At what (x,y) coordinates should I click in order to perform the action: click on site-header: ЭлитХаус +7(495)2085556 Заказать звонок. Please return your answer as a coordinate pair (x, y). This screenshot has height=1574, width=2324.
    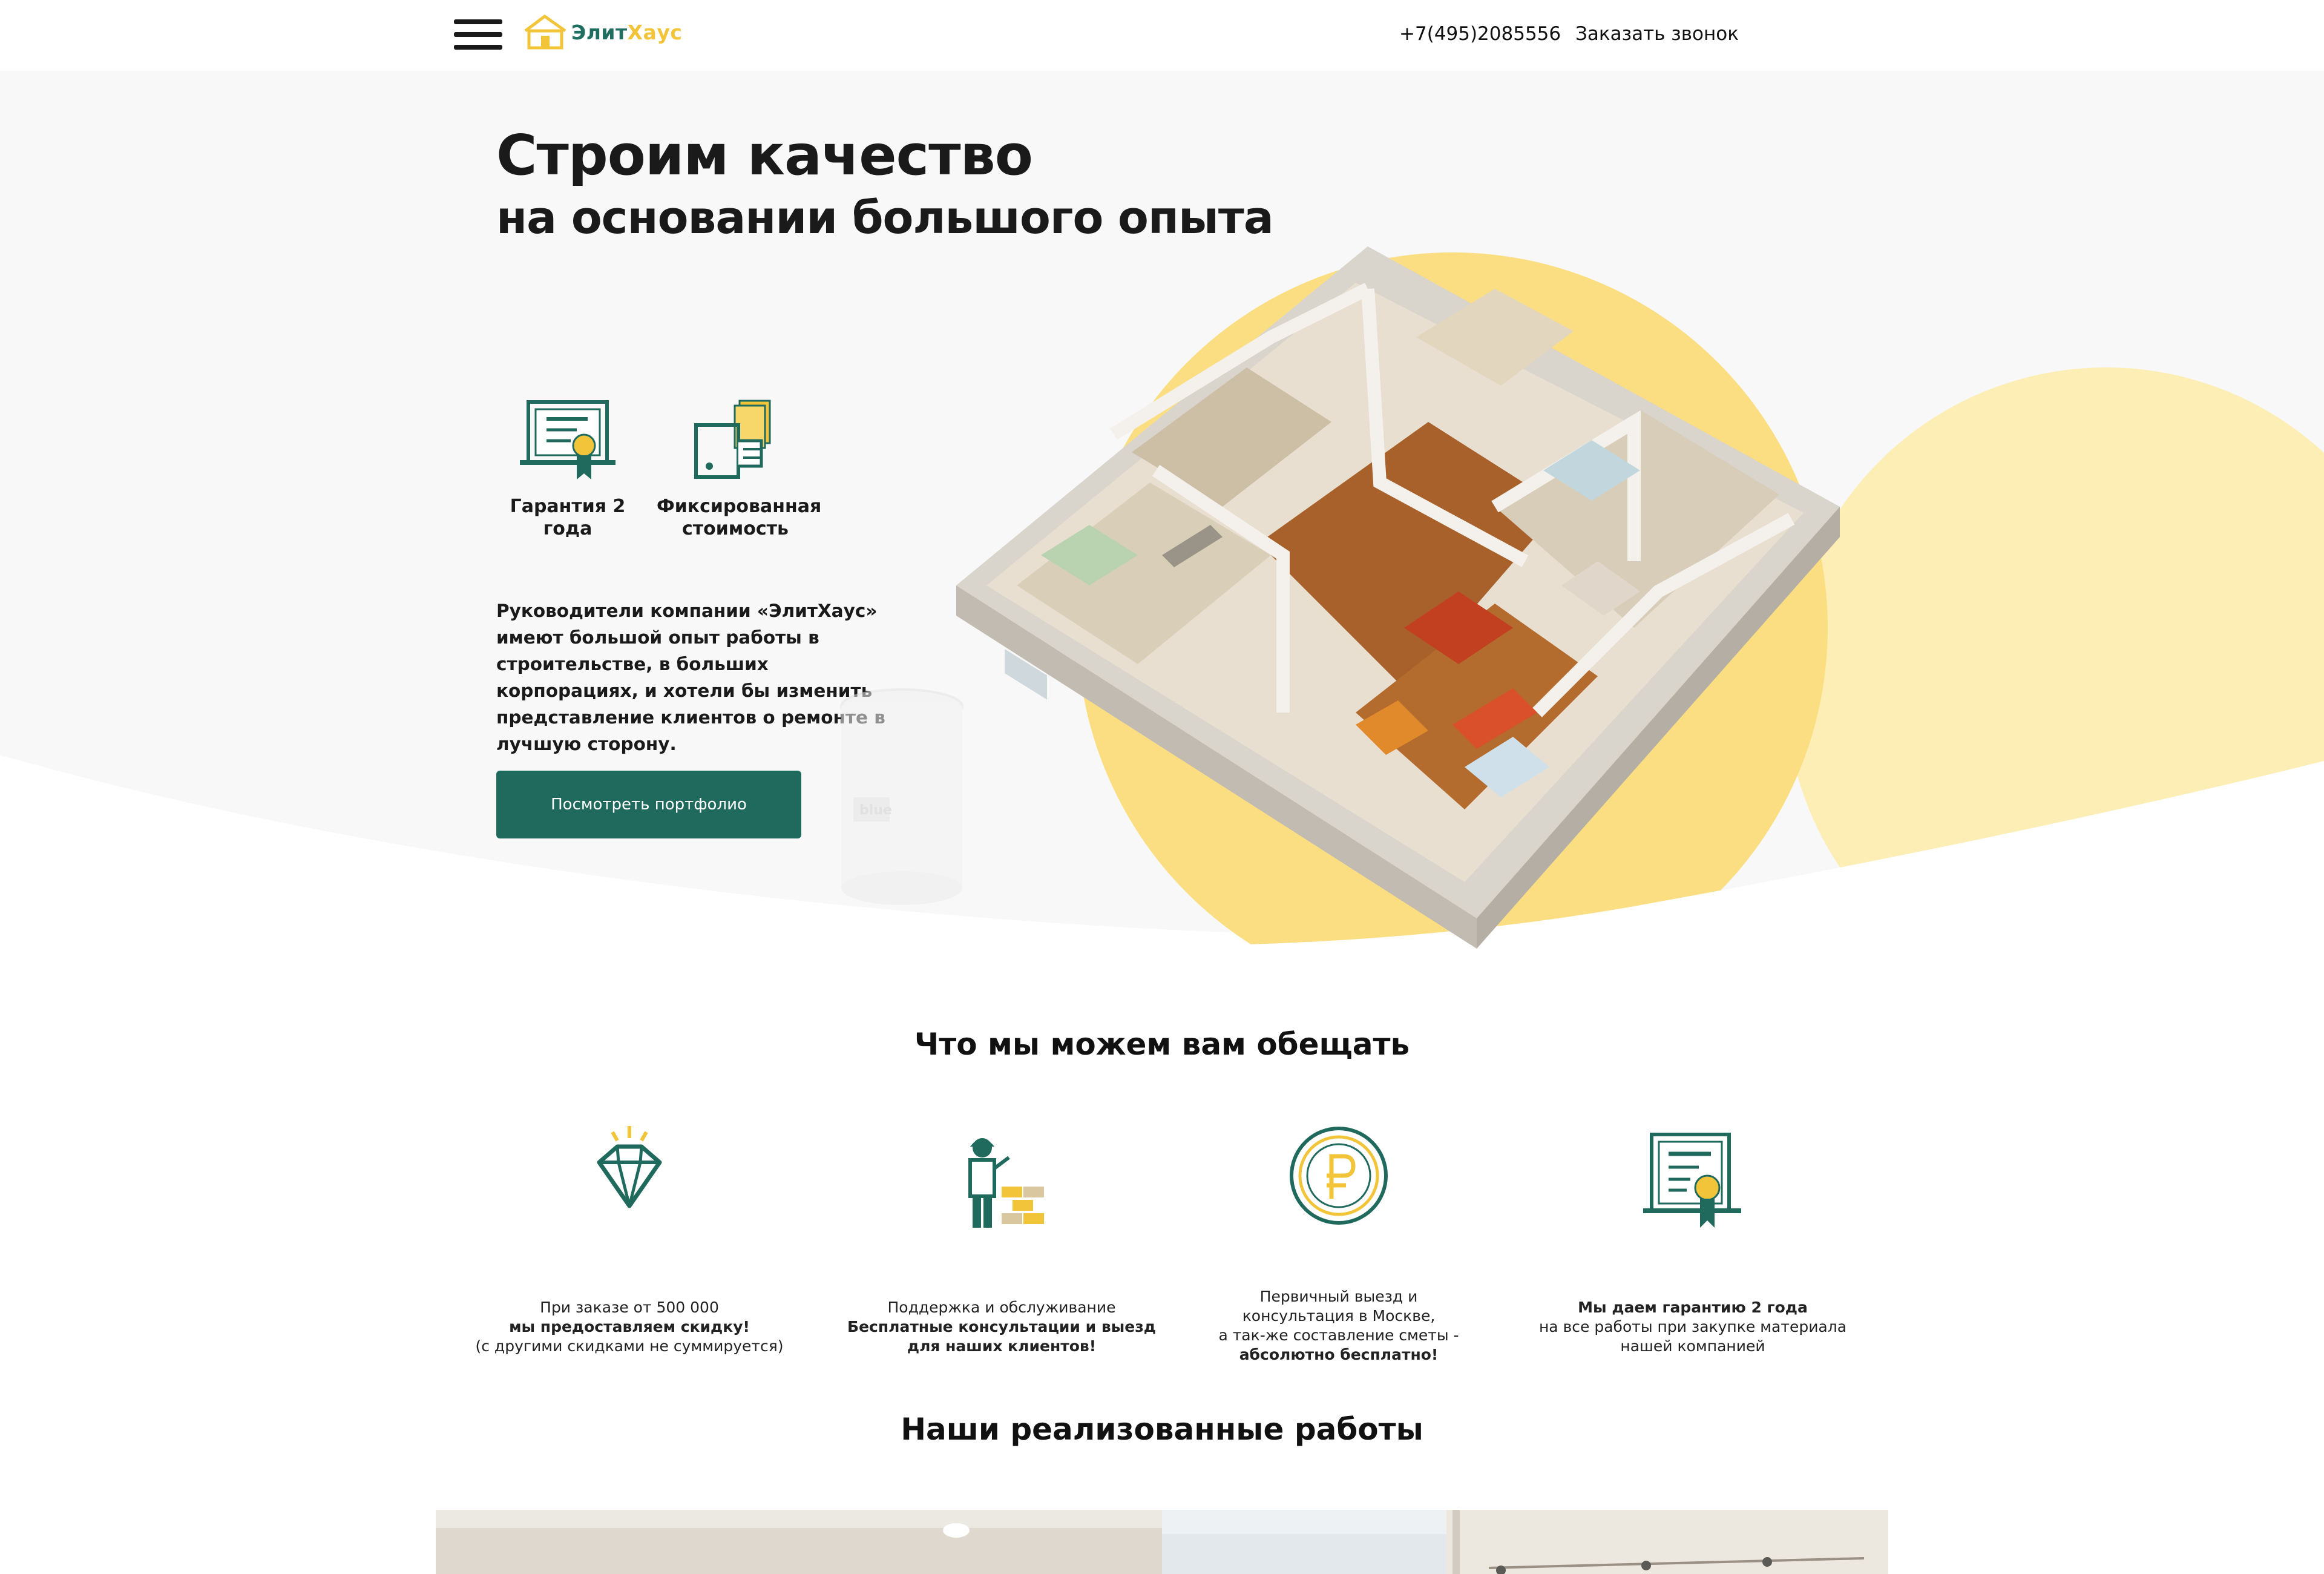
    Looking at the image, I should click on (1162, 36).